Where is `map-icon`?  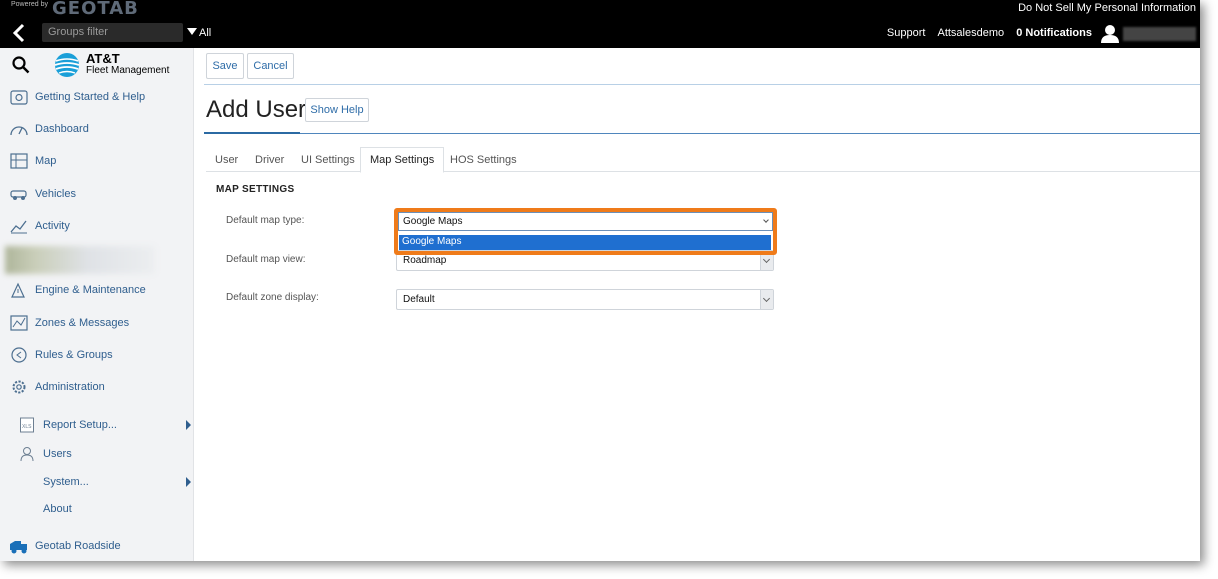
map-icon is located at coordinates (19, 161).